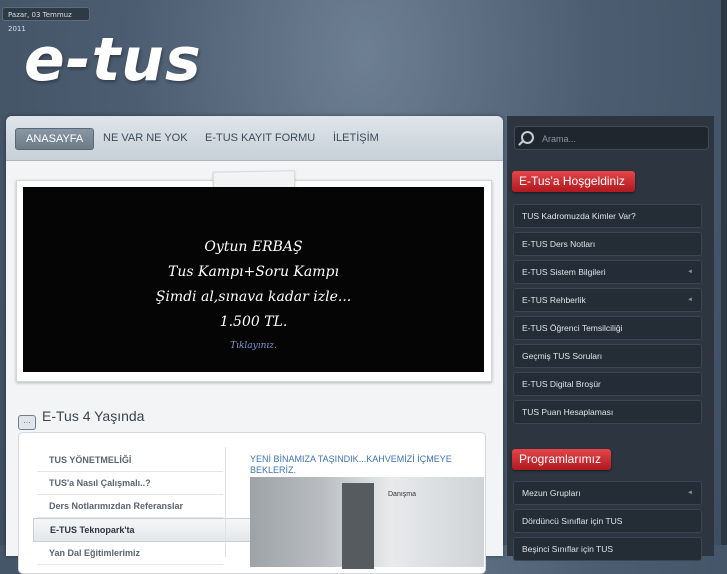  What do you see at coordinates (554, 300) in the screenshot?
I see `welcome-item-label: E-TUS Rehberlik` at bounding box center [554, 300].